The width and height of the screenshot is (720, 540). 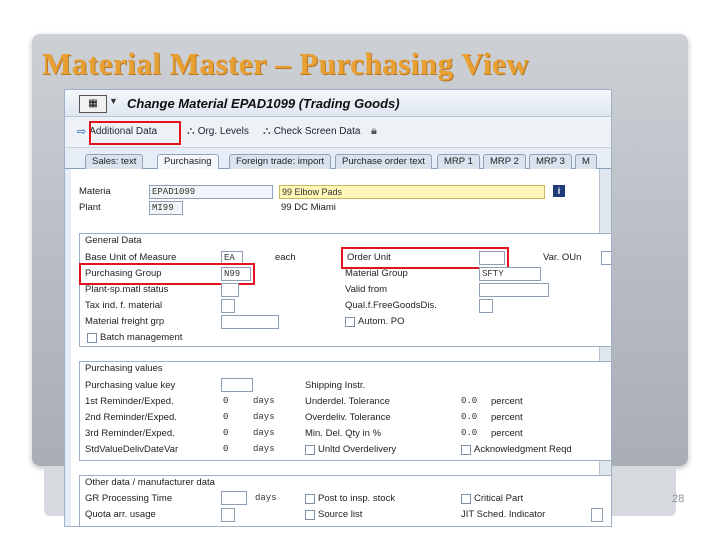 I want to click on highlight-purchasing-group, so click(x=167, y=274).